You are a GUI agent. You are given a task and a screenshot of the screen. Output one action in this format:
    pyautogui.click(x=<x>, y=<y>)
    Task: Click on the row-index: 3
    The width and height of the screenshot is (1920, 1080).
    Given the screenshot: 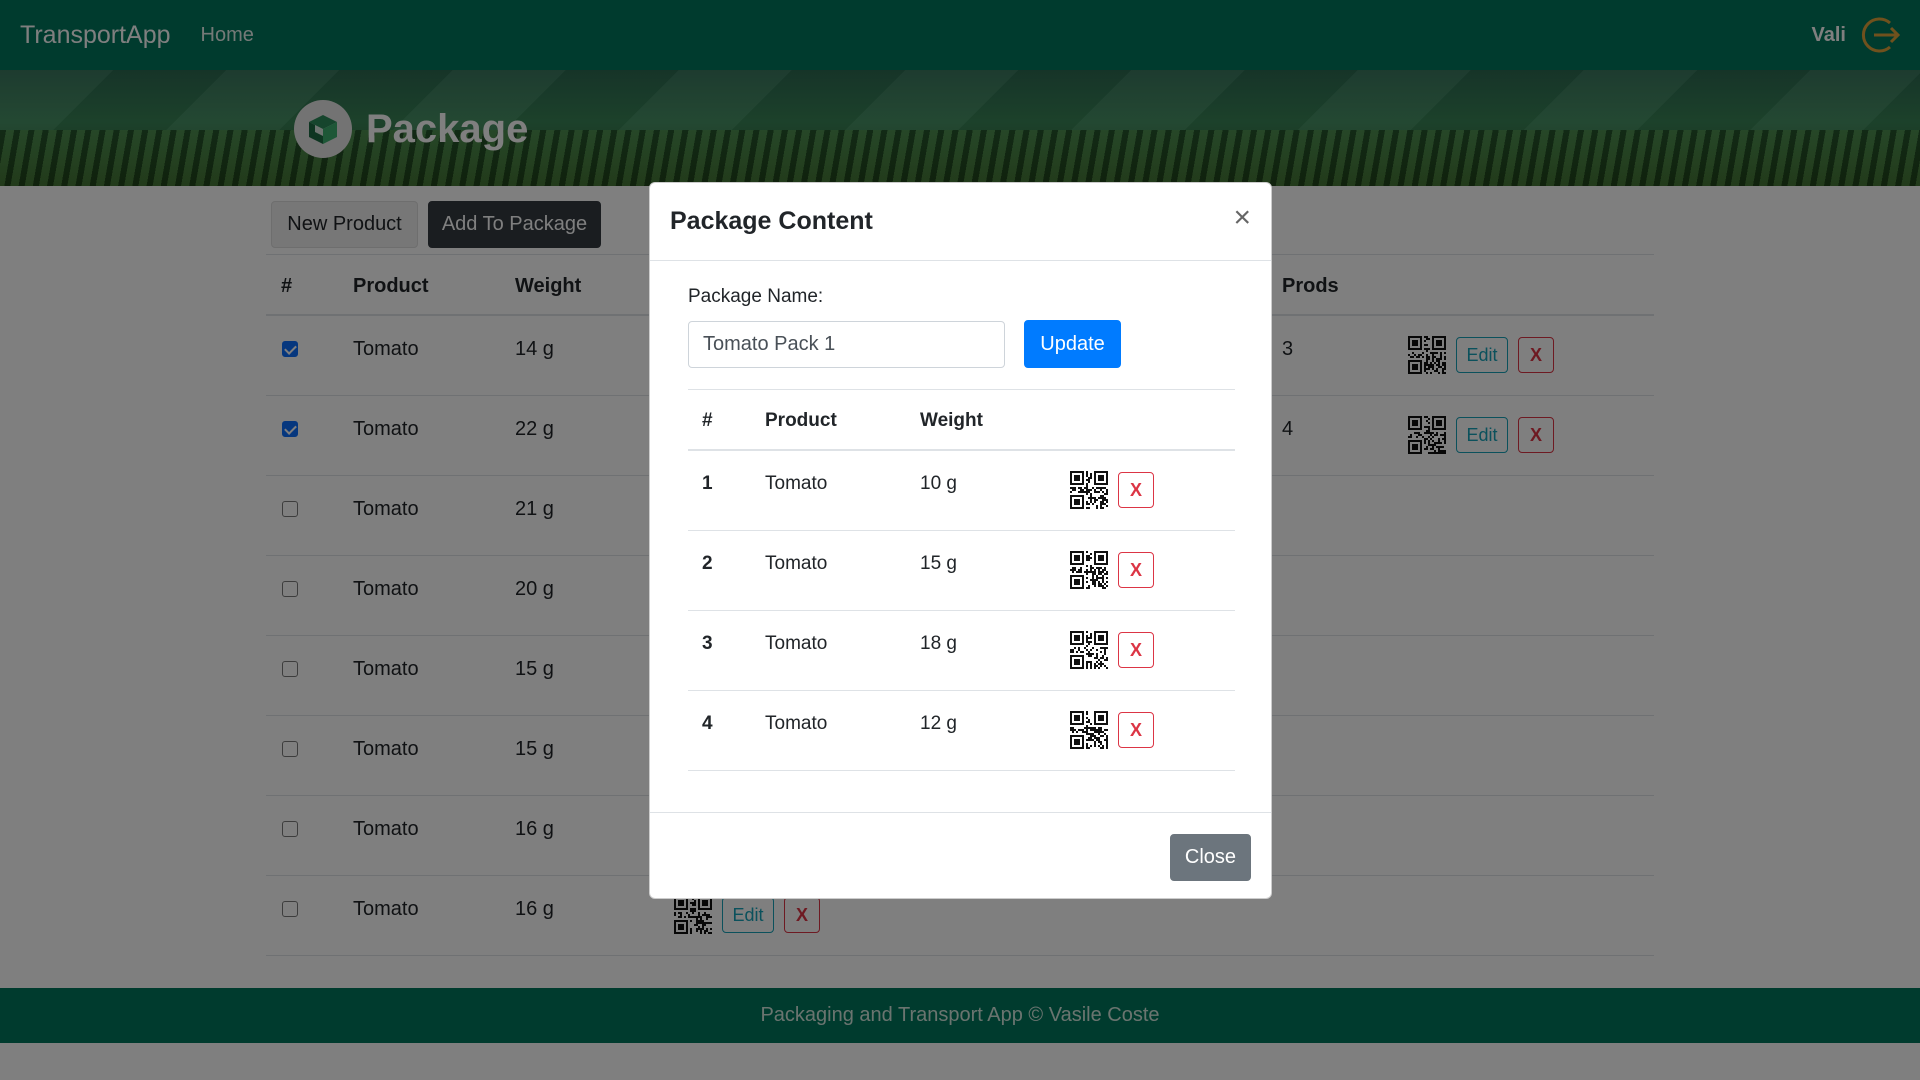 What is the action you would take?
    pyautogui.click(x=707, y=643)
    